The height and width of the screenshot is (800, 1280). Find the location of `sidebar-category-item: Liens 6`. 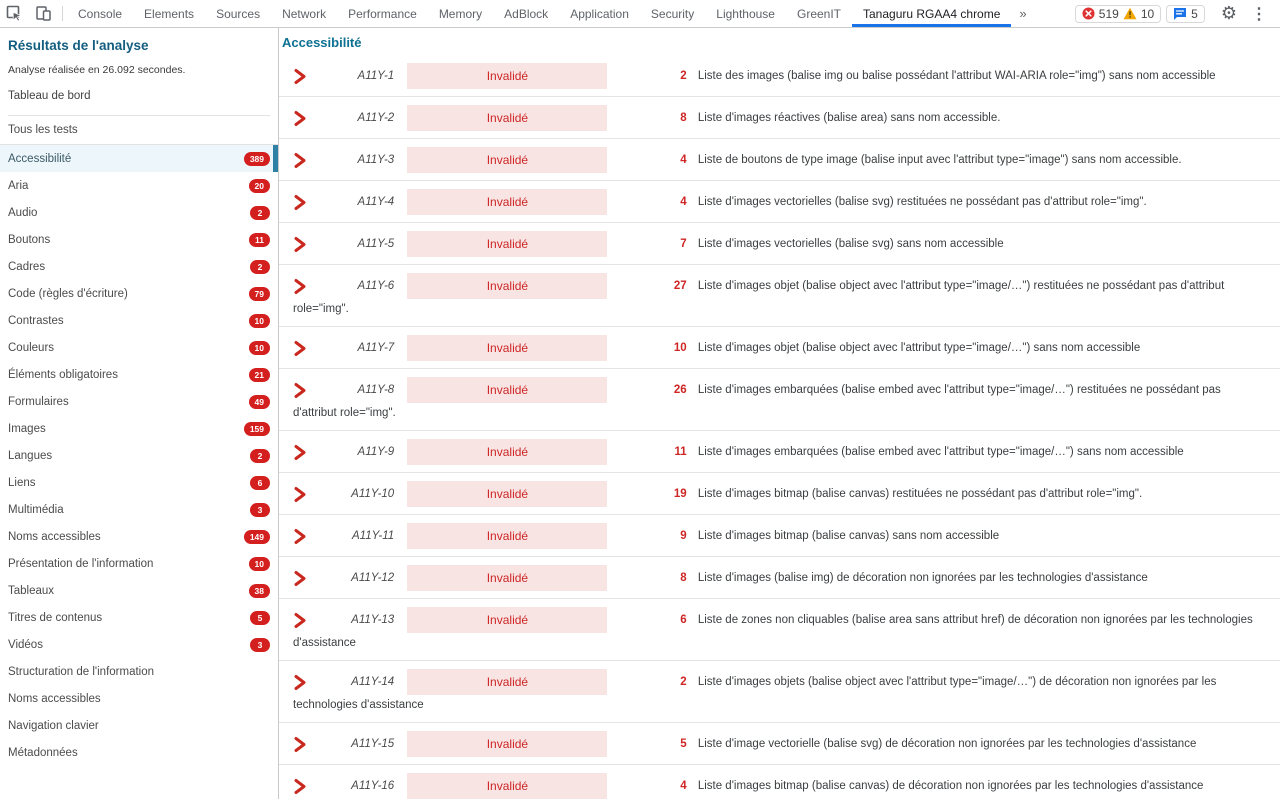

sidebar-category-item: Liens 6 is located at coordinates (139, 482).